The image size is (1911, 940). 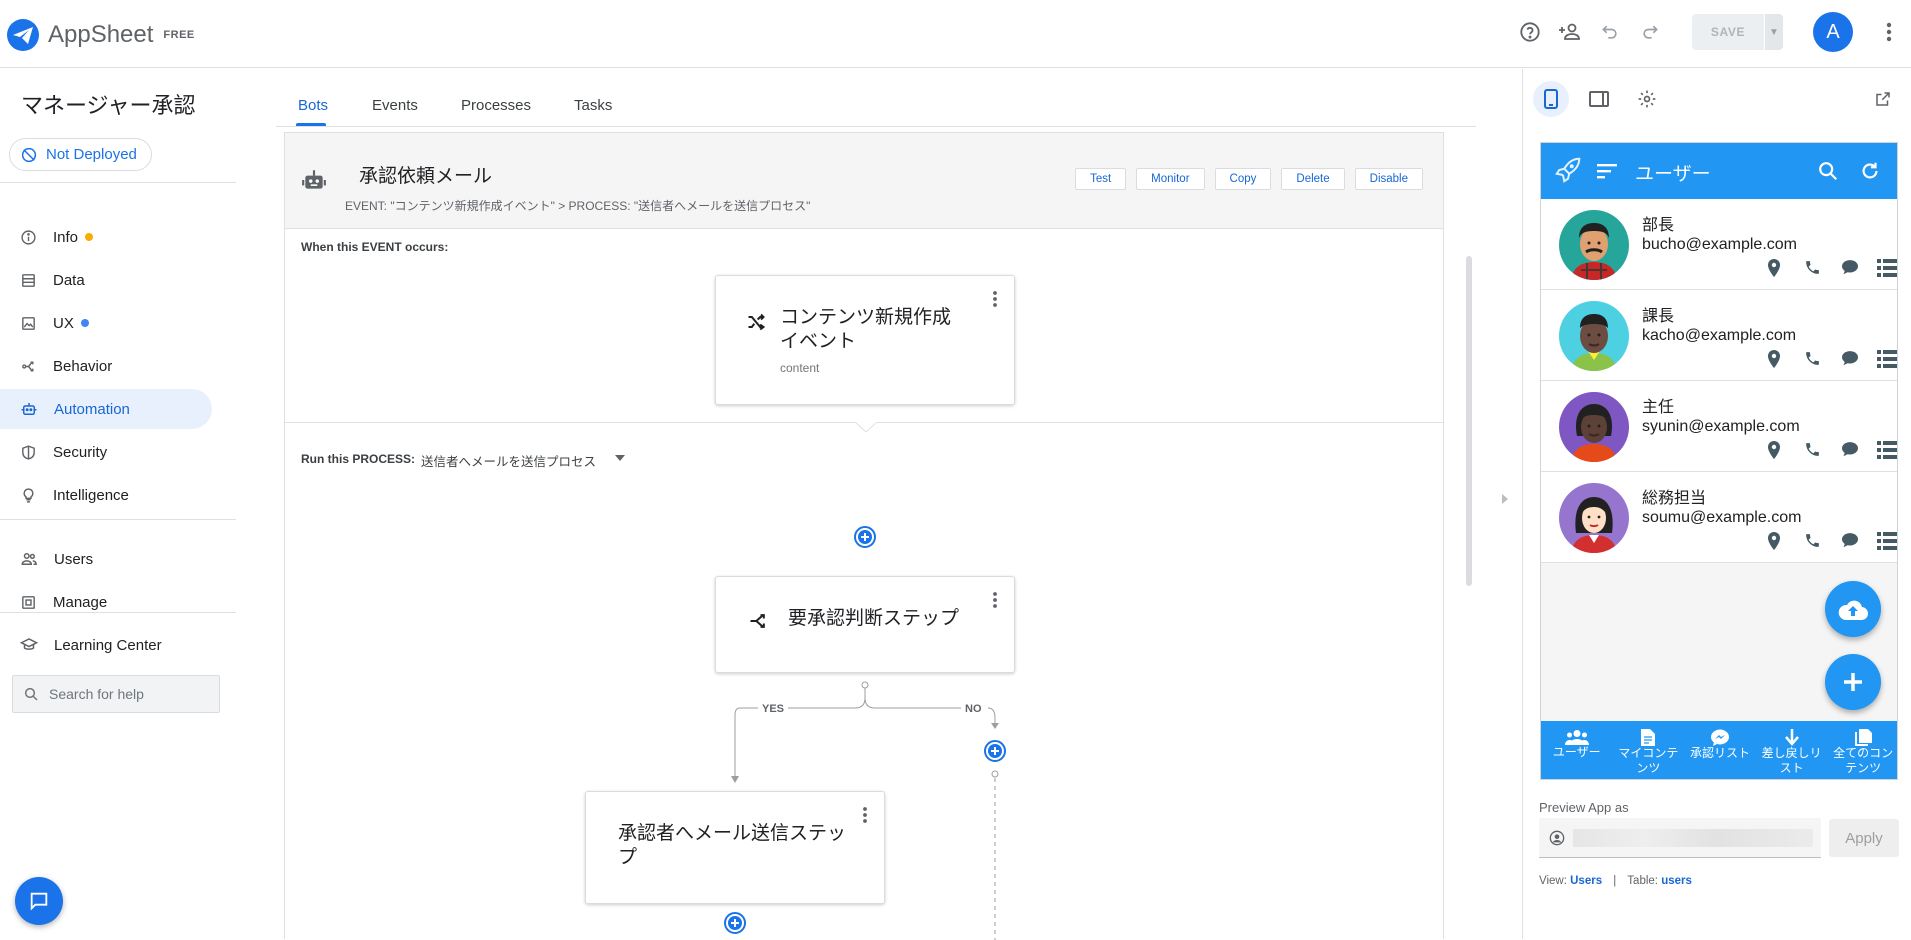 I want to click on app-bottom-nav: ユーザー マイコンテンツ 承認リスト 差し戻しリスト 全てのコンテンツ, so click(x=1719, y=750).